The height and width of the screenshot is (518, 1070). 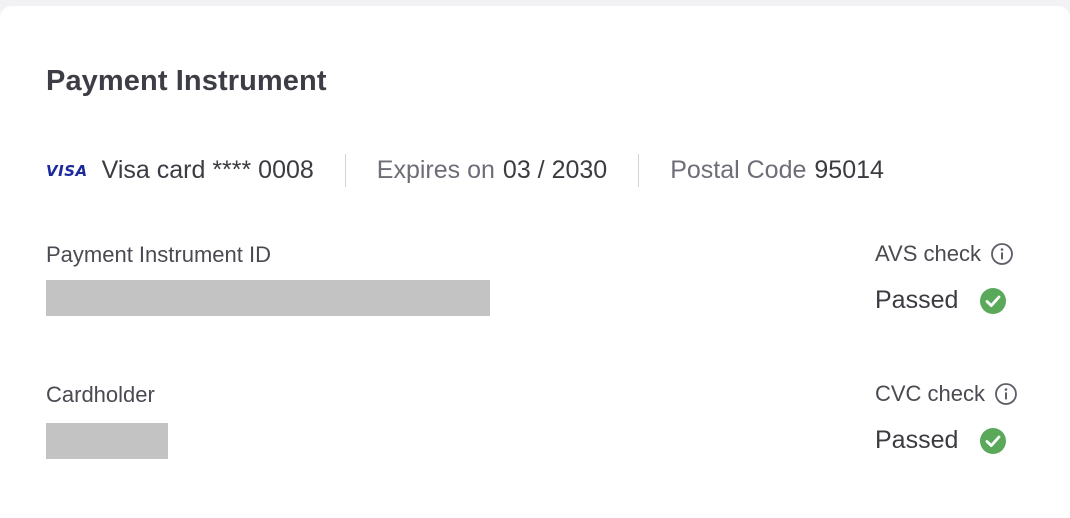 What do you see at coordinates (268, 298) in the screenshot?
I see `instrument-id-redacted` at bounding box center [268, 298].